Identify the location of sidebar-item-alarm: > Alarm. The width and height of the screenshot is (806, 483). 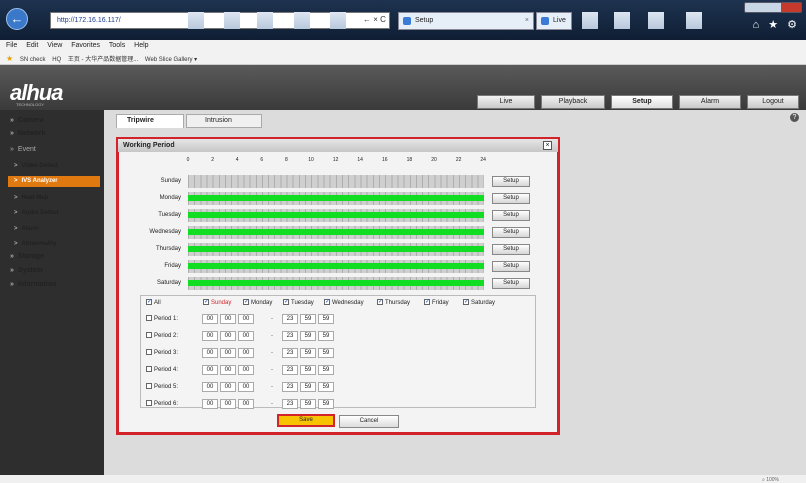
(26, 229).